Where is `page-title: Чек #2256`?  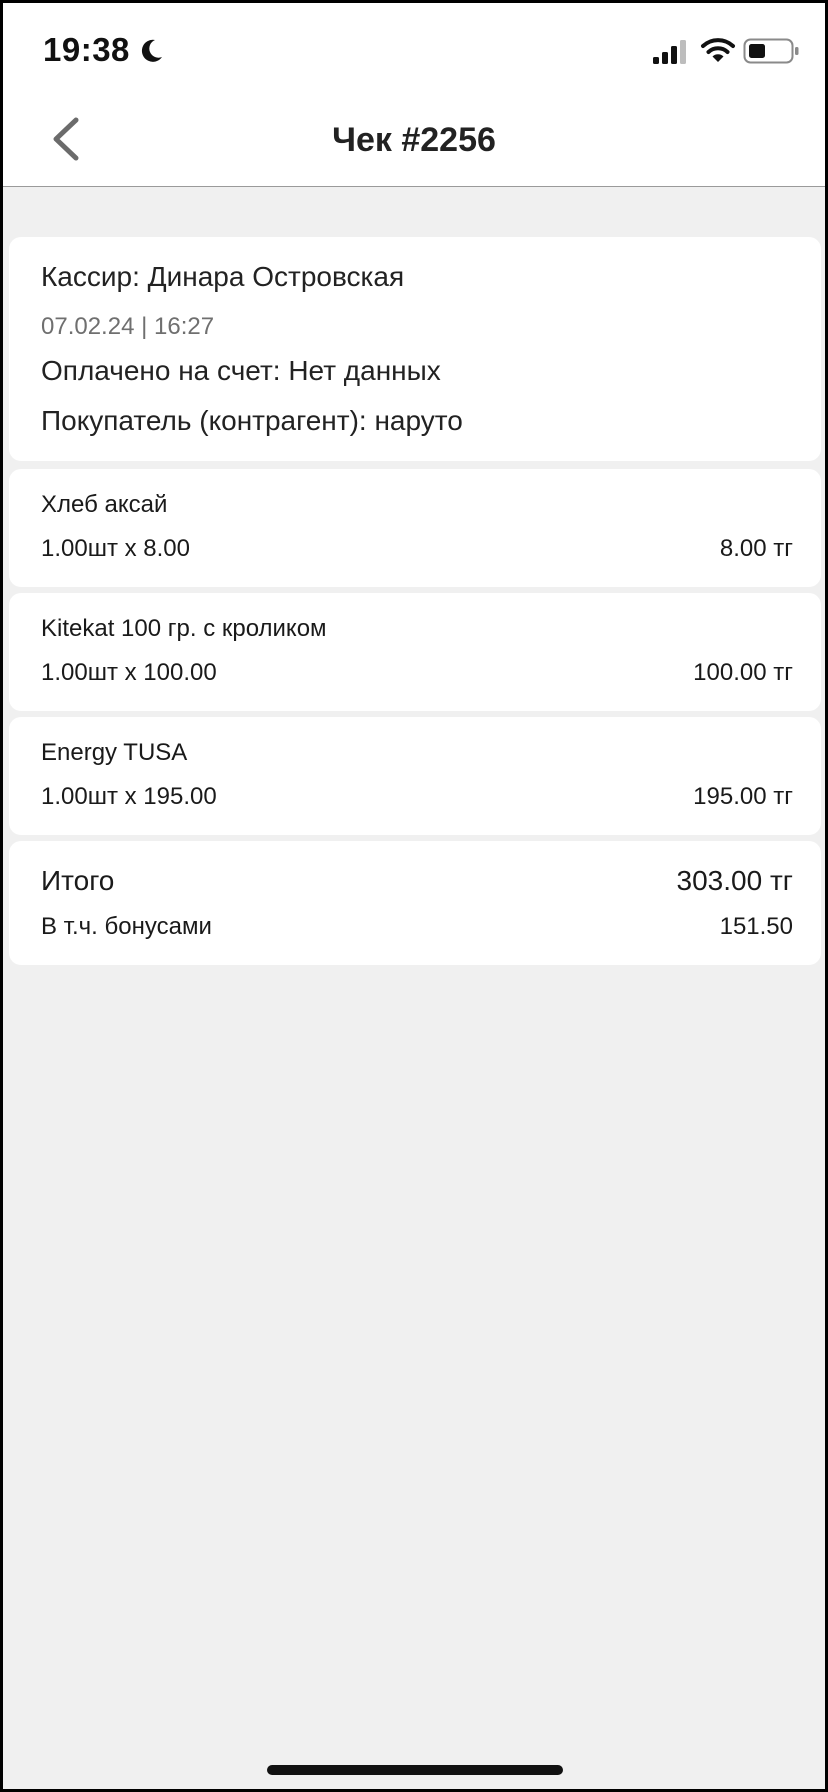 page-title: Чек #2256 is located at coordinates (414, 140).